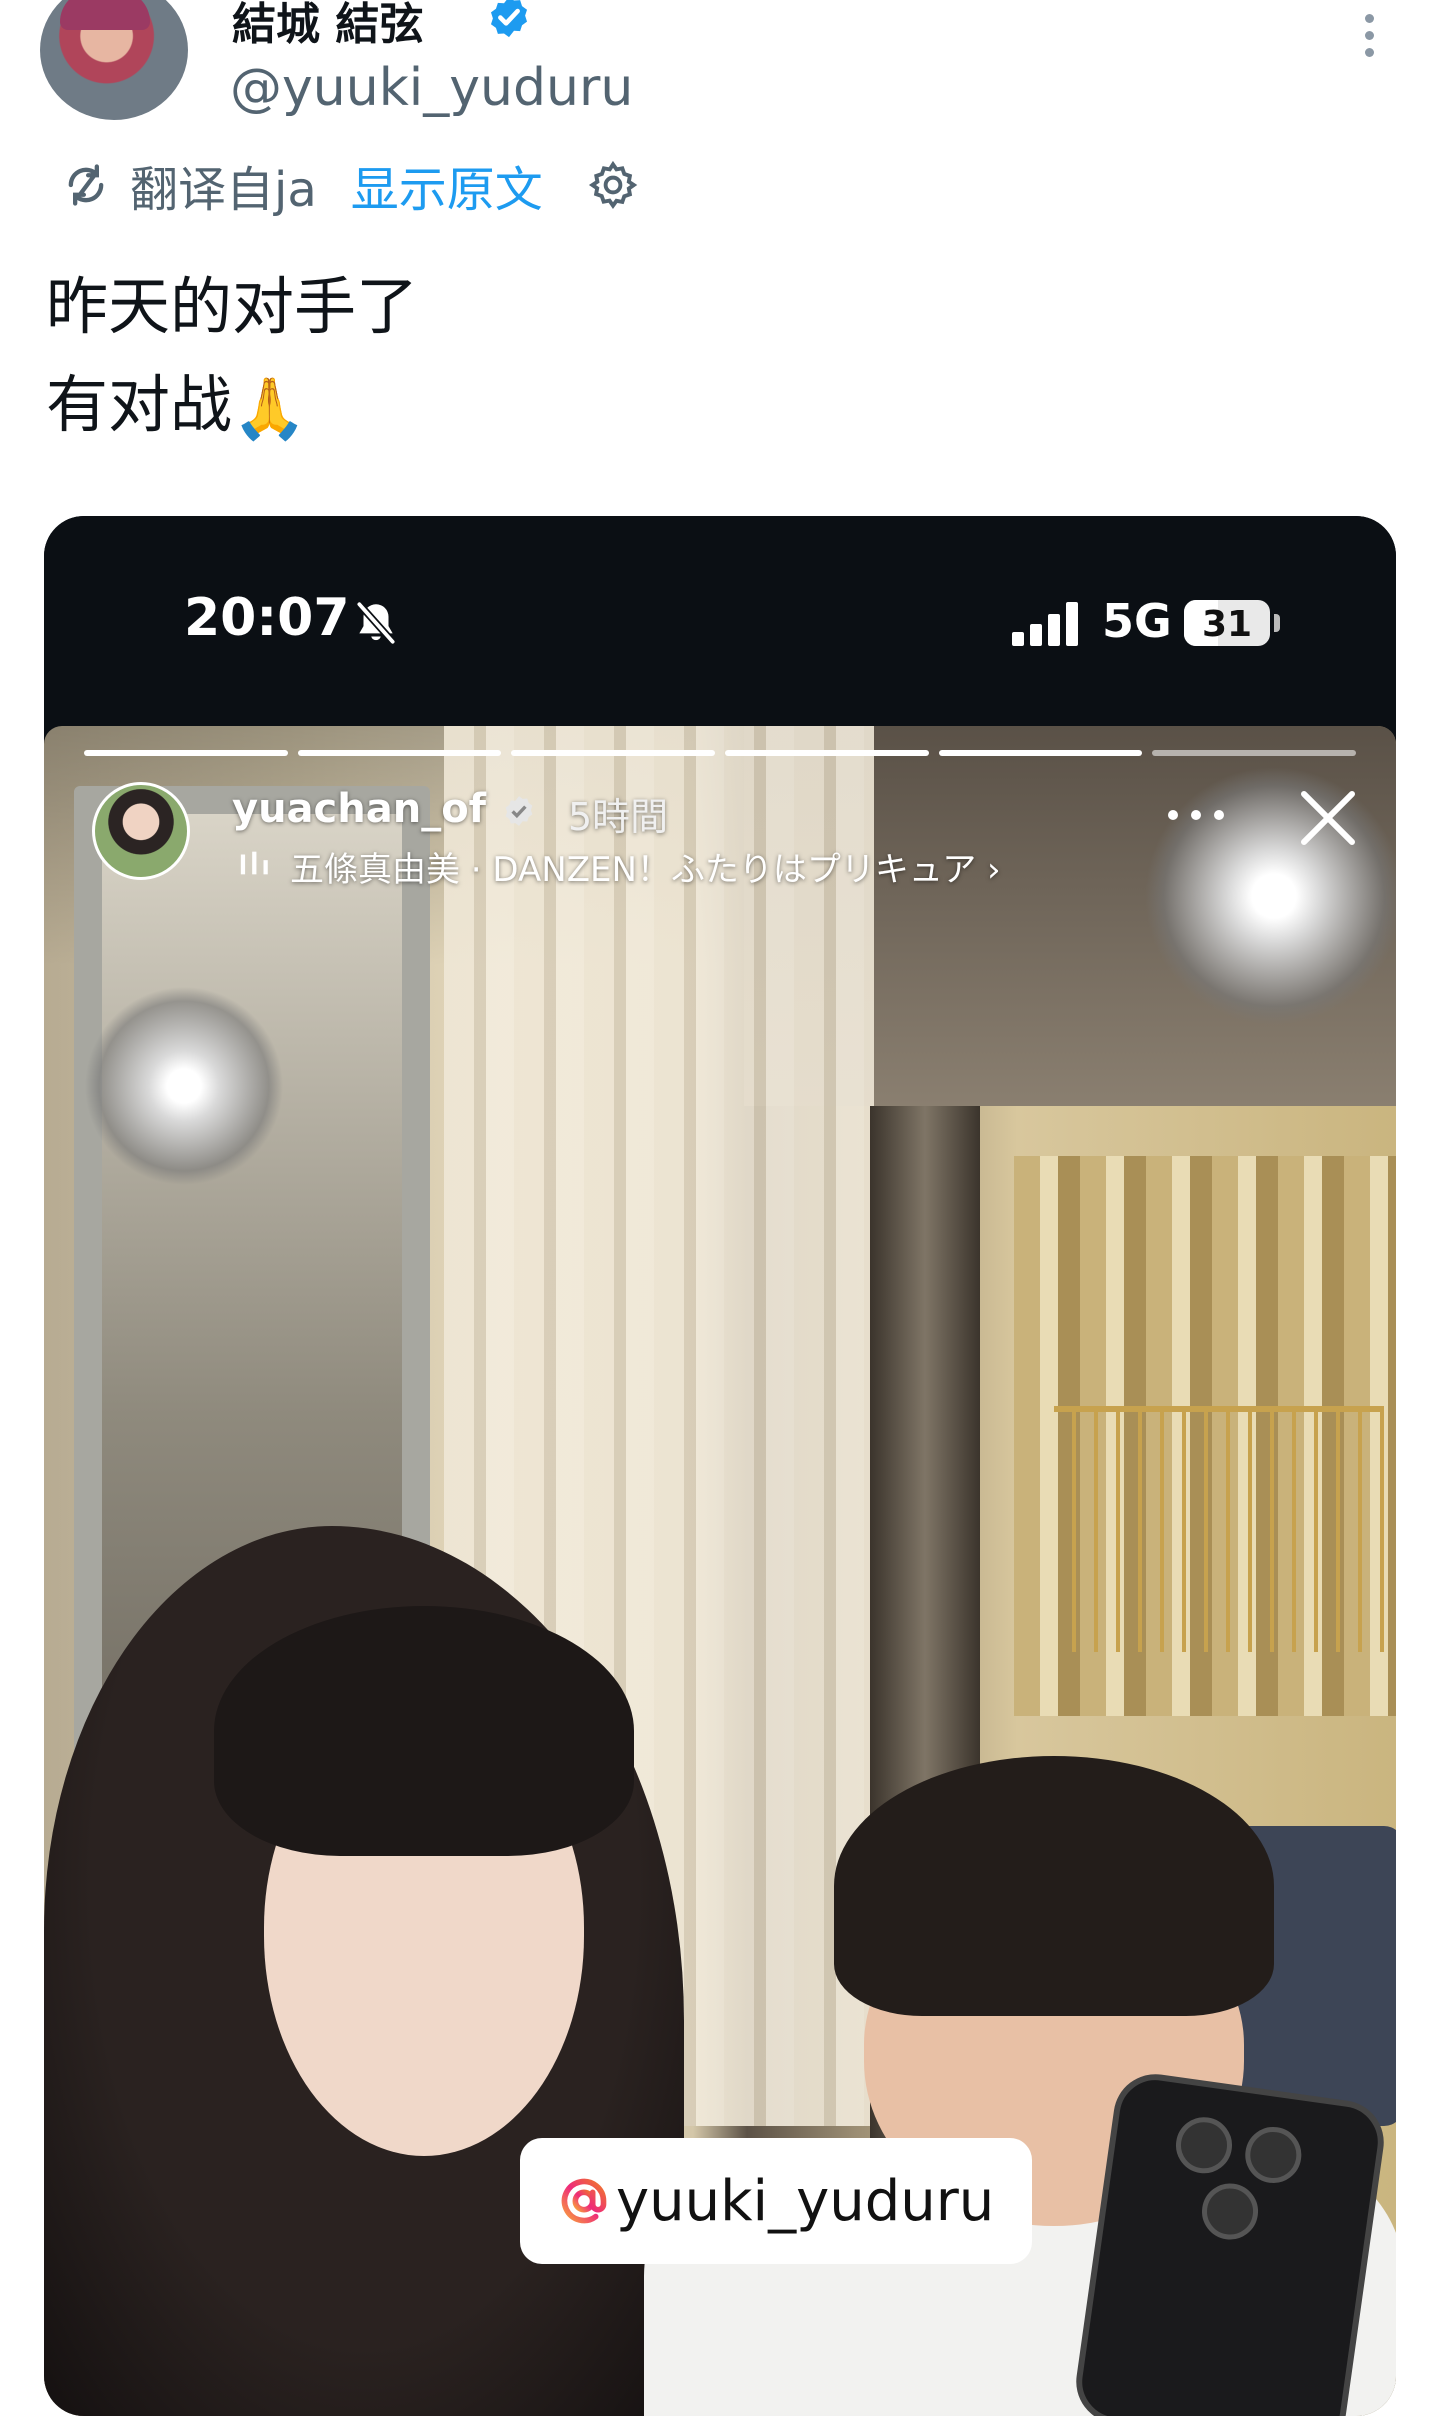 This screenshot has width=1440, height=2416. Describe the element at coordinates (359, 809) in the screenshot. I see `story-username: yuachan_of` at that location.